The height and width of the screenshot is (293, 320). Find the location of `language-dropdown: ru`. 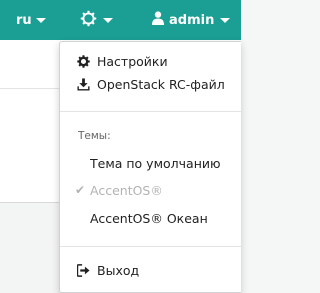

language-dropdown: ru is located at coordinates (31, 20).